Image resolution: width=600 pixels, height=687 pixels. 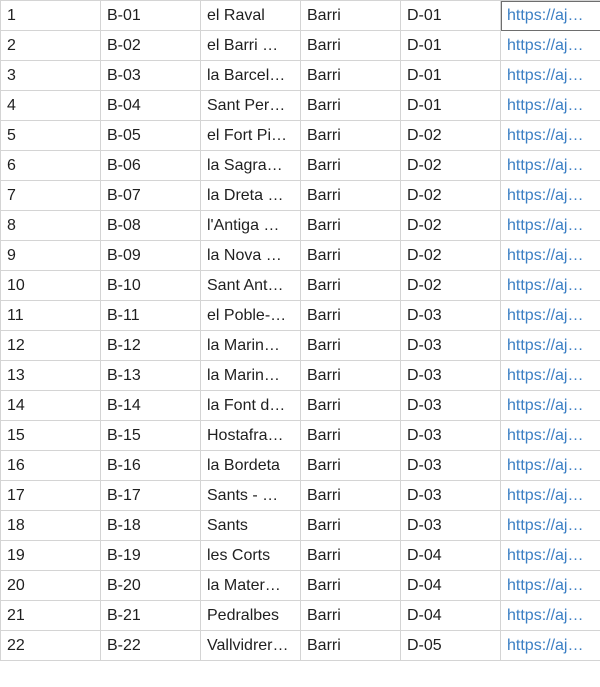 What do you see at coordinates (150, 165) in the screenshot?
I see `code-cell: B-06` at bounding box center [150, 165].